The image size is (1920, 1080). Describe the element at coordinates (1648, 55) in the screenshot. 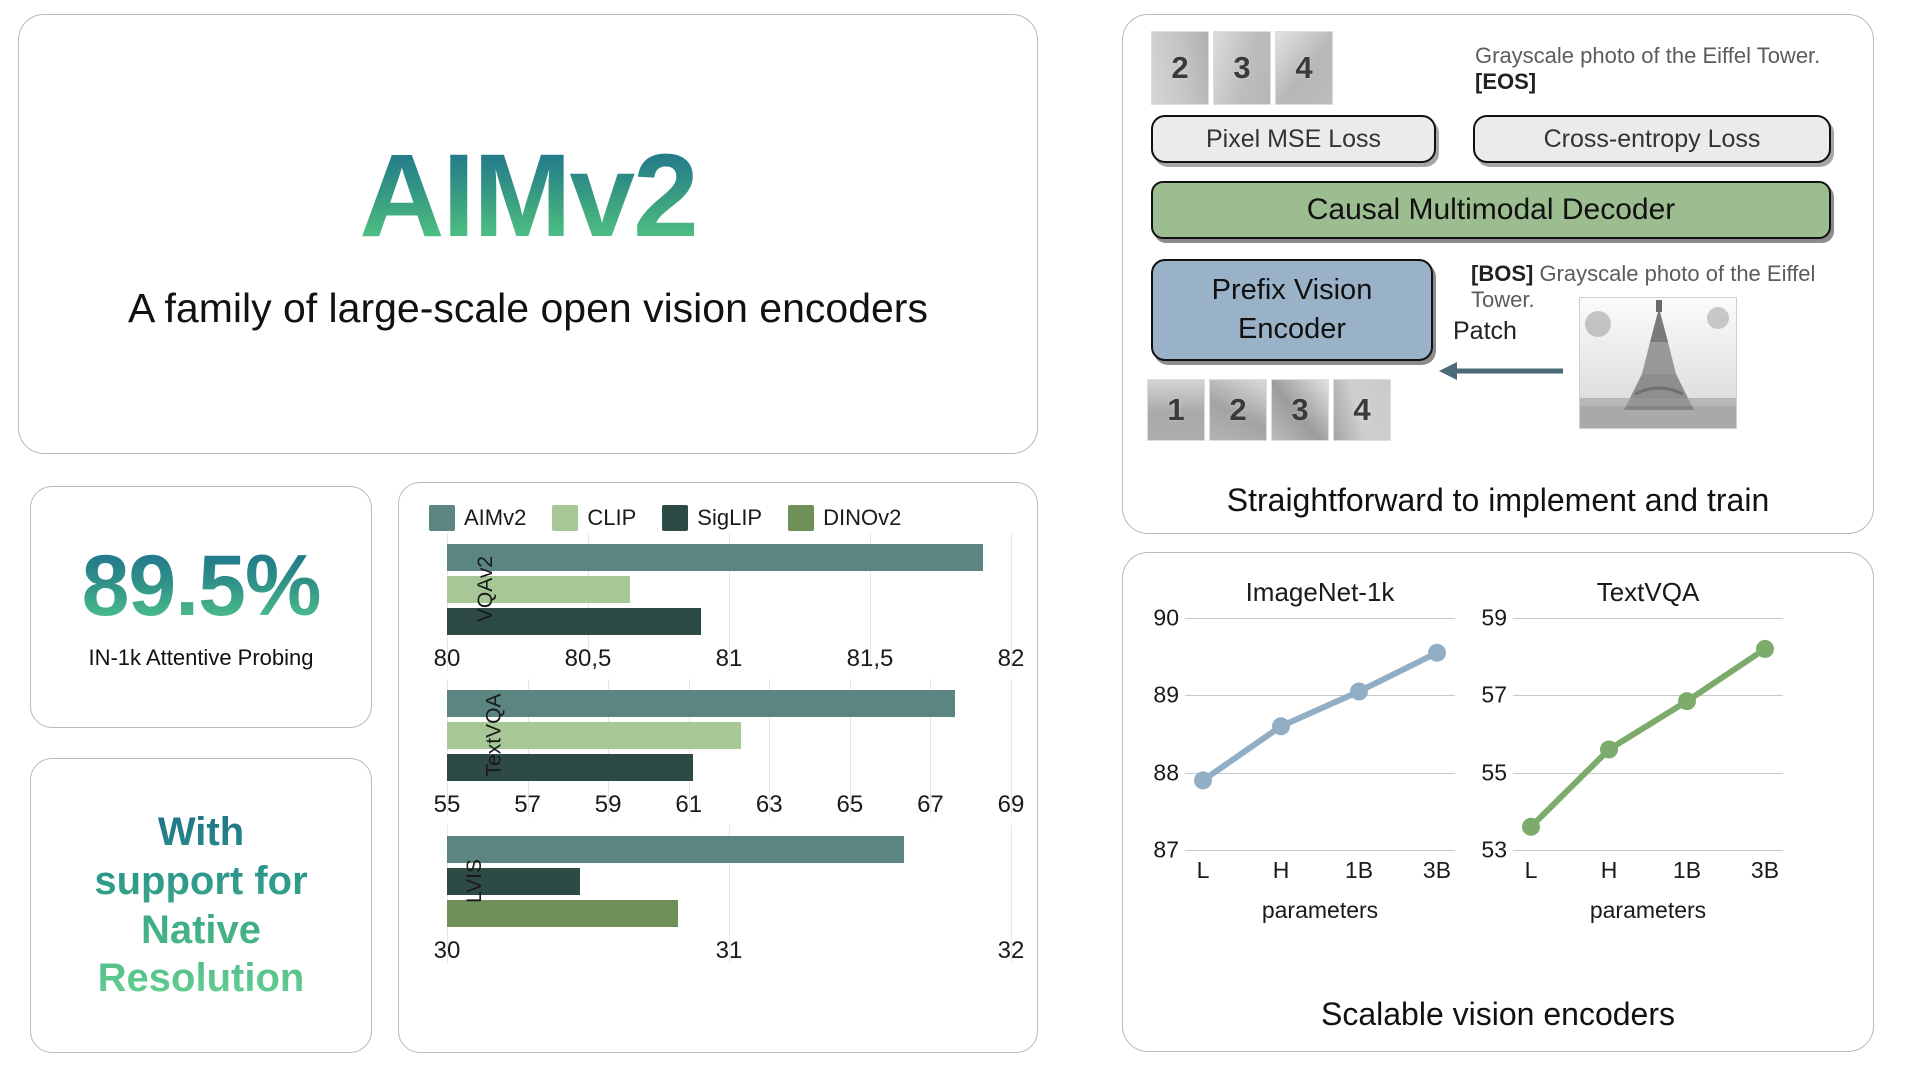

I see `eos-caption-text: Grayscale photo of the Eiffel Tower.` at that location.